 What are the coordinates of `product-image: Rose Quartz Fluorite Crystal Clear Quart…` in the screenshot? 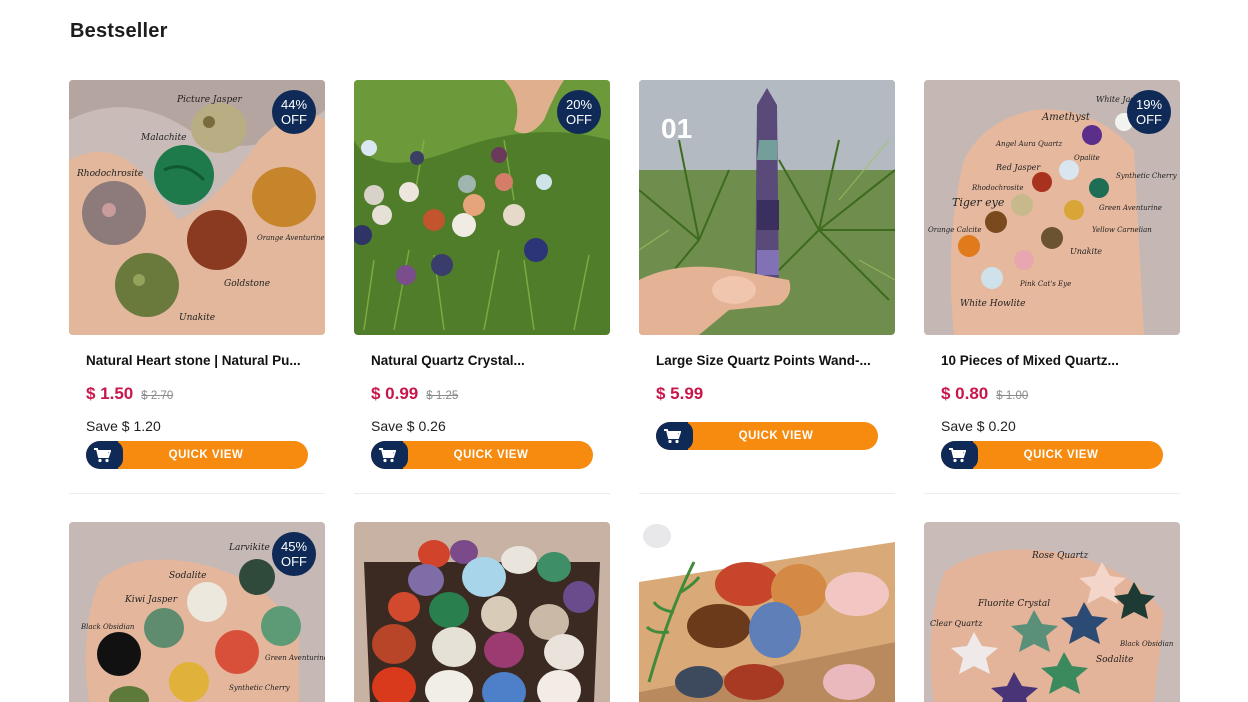 It's located at (1052, 612).